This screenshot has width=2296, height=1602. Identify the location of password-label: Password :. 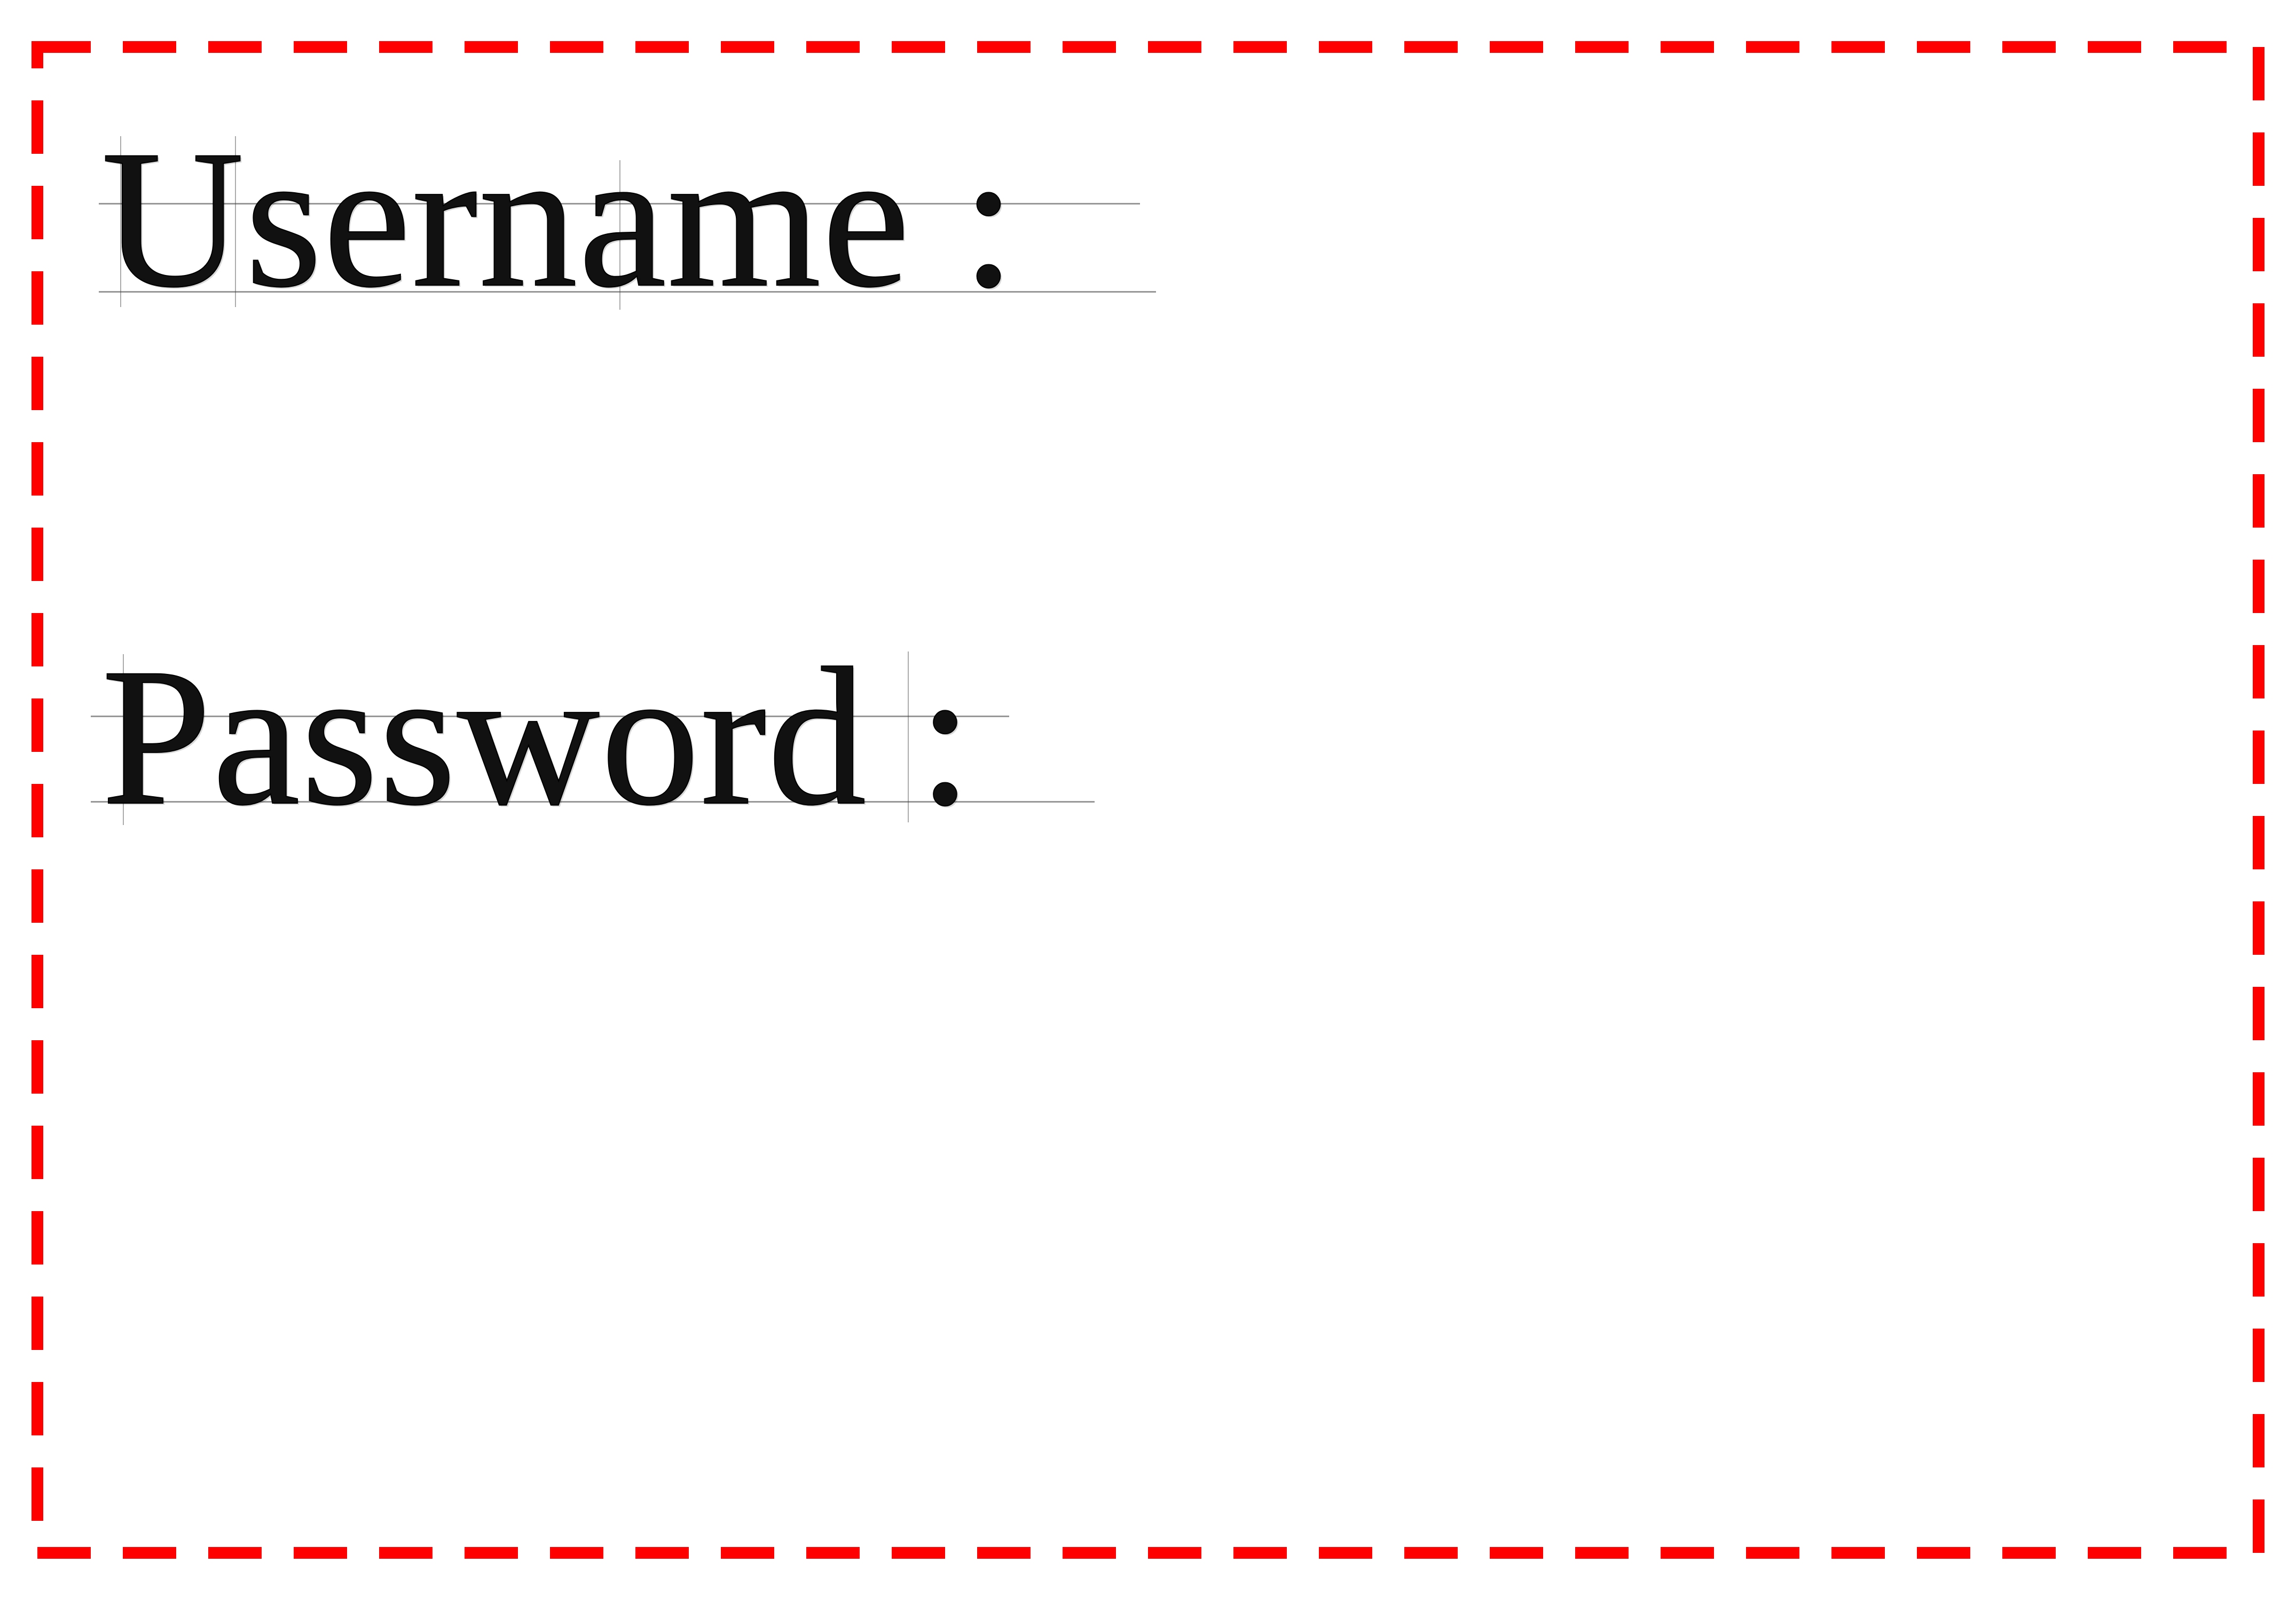
(537, 736).